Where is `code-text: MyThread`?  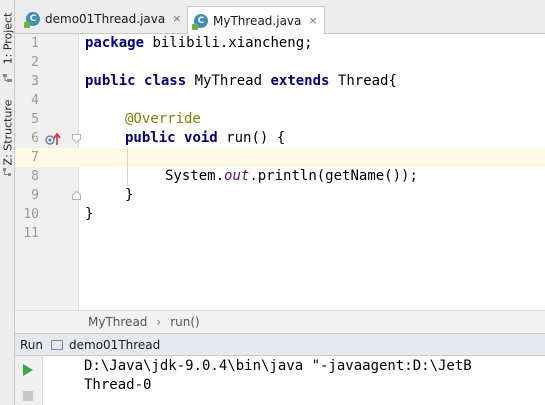
code-text: MyThread is located at coordinates (228, 81).